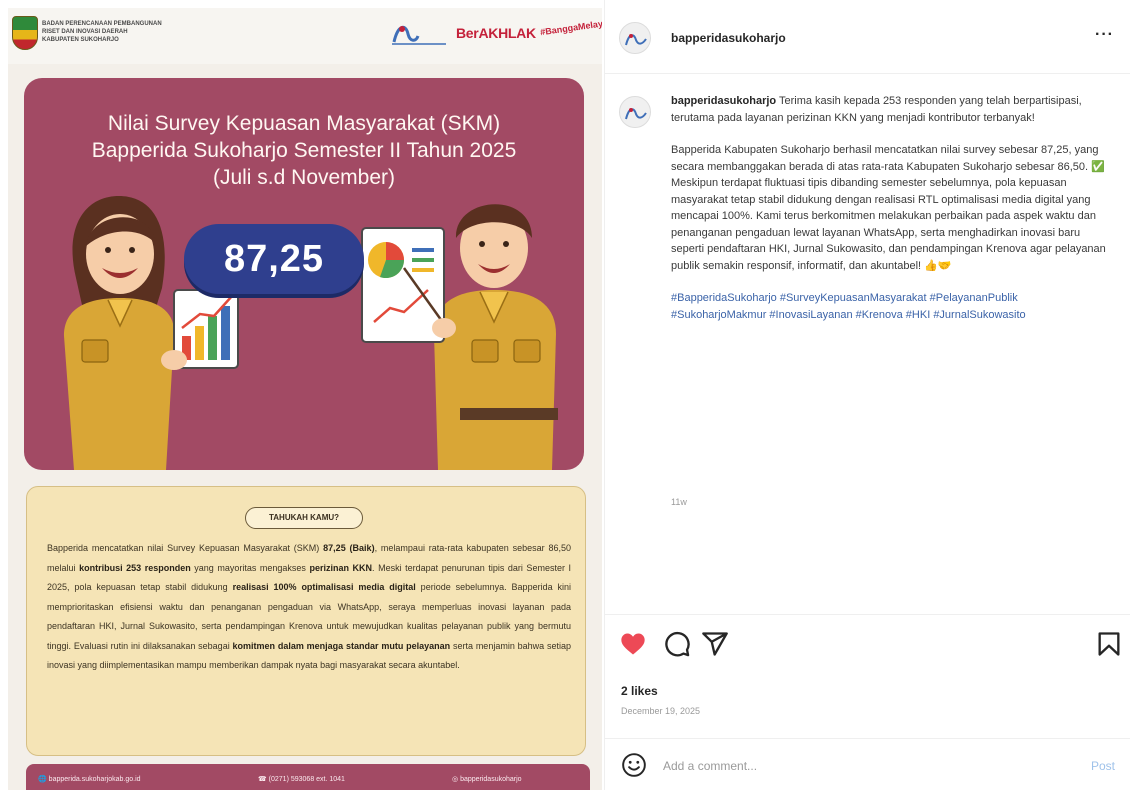 This screenshot has width=1130, height=790. What do you see at coordinates (135, 567) in the screenshot?
I see `info-highlight: kontribusi 253 responden` at bounding box center [135, 567].